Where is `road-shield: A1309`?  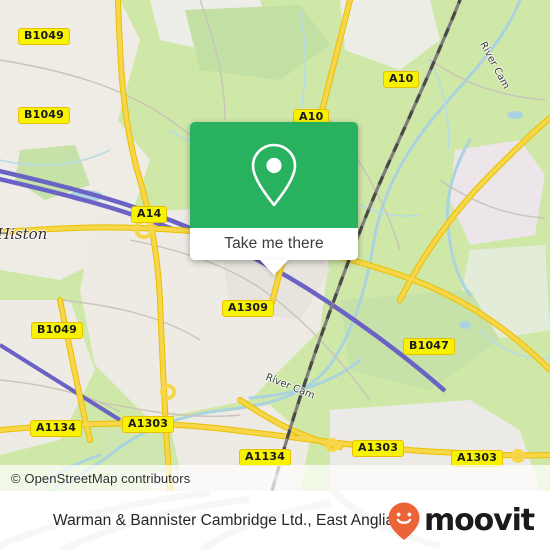
road-shield: A1309 is located at coordinates (248, 308).